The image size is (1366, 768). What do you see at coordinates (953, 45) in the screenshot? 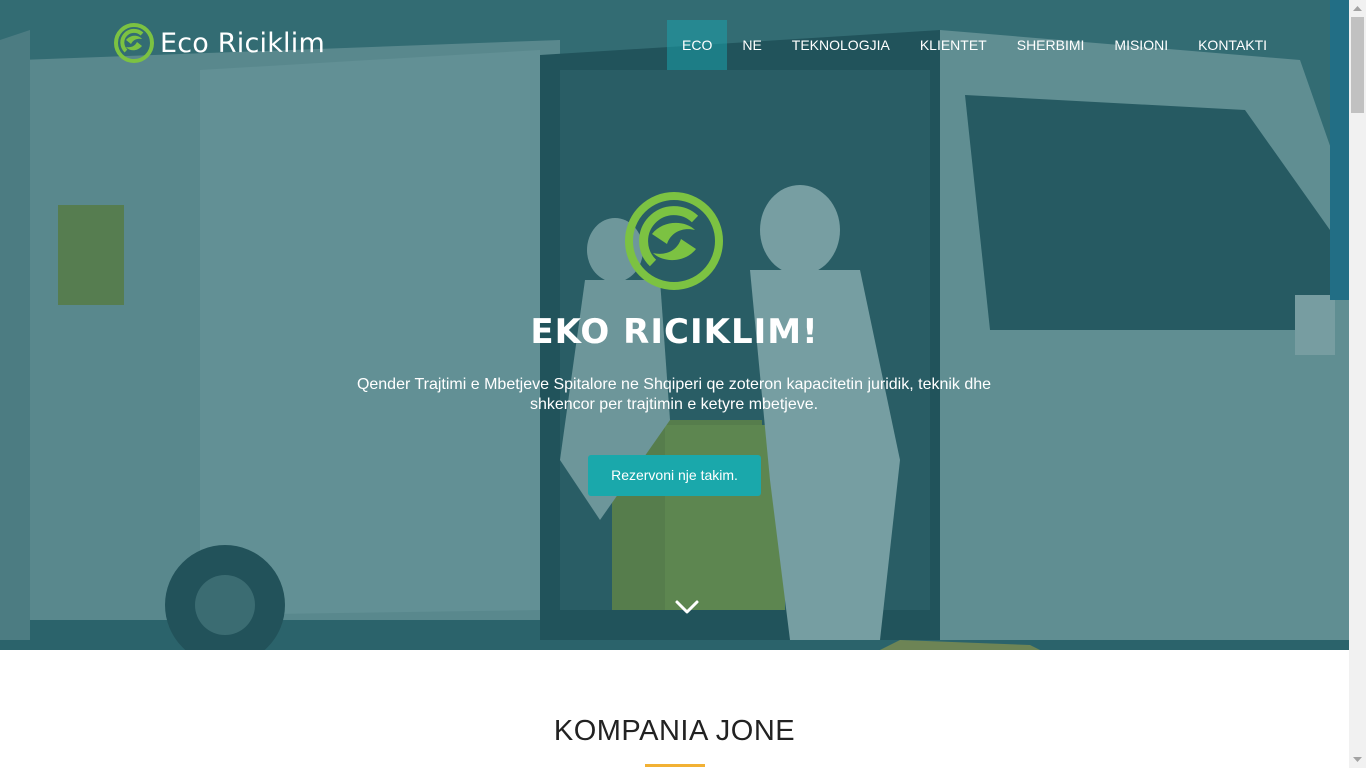
I see `nav-item-klientet: KLIENTET` at bounding box center [953, 45].